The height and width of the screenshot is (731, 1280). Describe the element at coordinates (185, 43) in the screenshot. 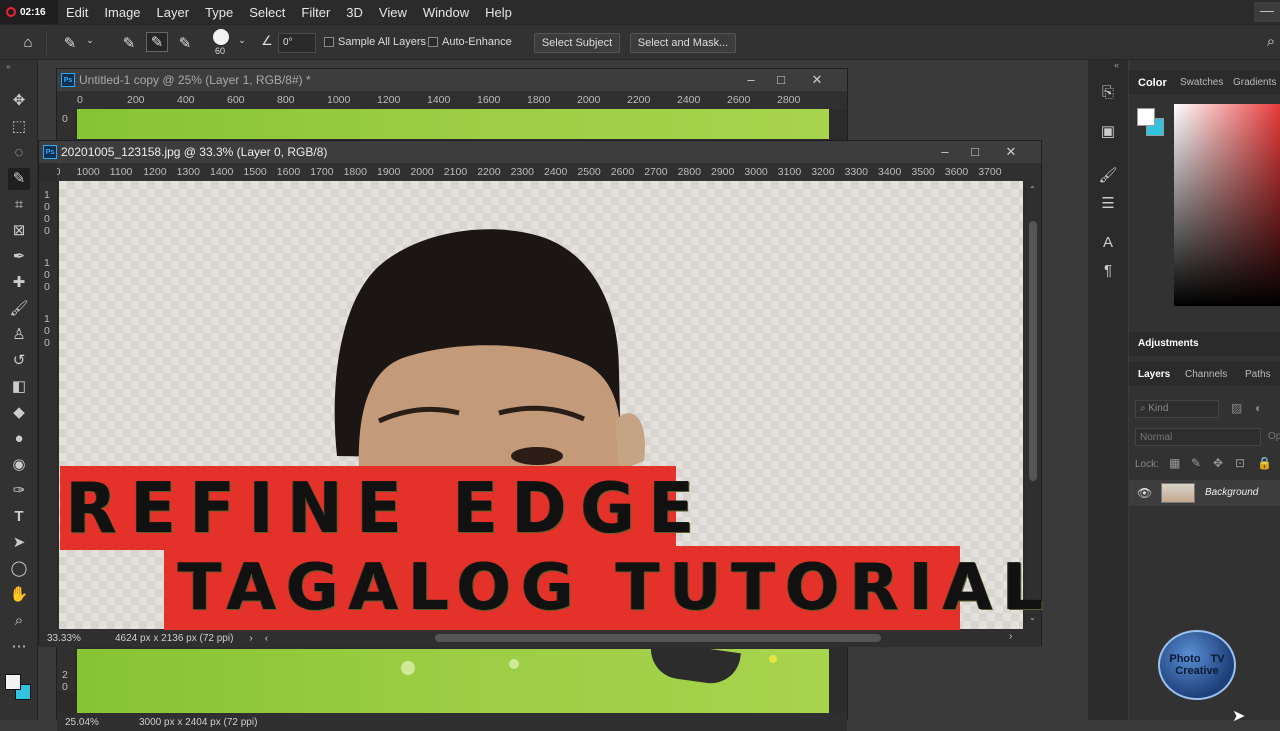

I see `subtract-selection-icon: ✎` at that location.